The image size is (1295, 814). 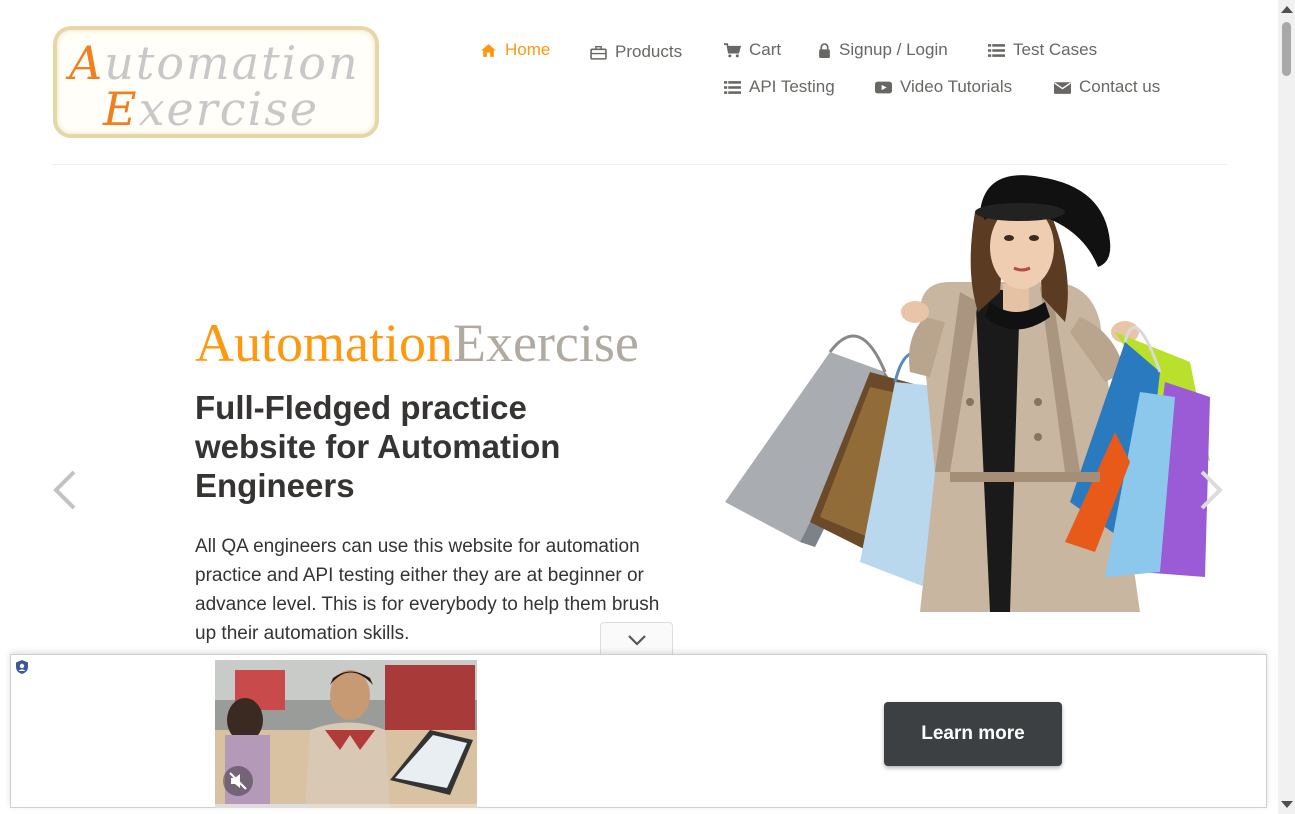 I want to click on learn-more-button: Learn more, so click(x=973, y=734).